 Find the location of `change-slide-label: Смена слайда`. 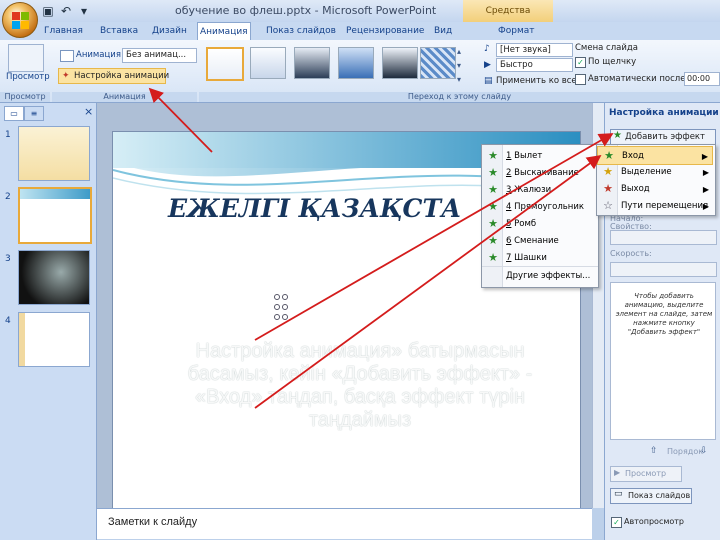

change-slide-label: Смена слайда is located at coordinates (606, 48).